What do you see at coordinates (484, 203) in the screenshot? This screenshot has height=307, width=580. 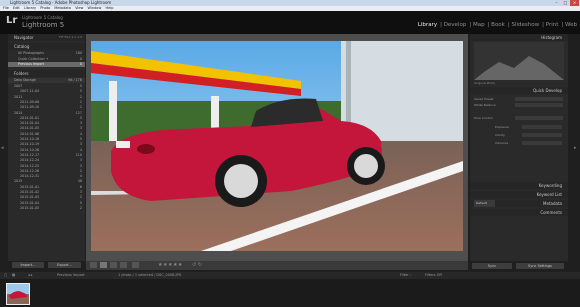 I see `metadata-preset-select: Default` at bounding box center [484, 203].